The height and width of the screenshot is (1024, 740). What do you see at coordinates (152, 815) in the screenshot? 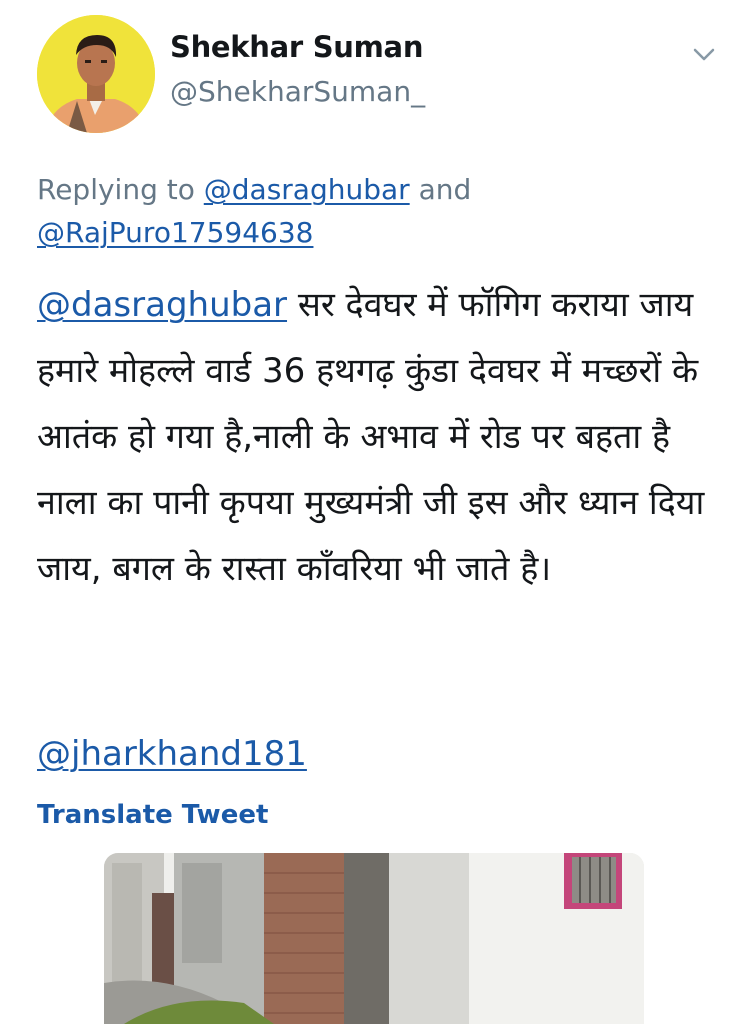
I see `translate-tweet-button: Translate Tweet` at bounding box center [152, 815].